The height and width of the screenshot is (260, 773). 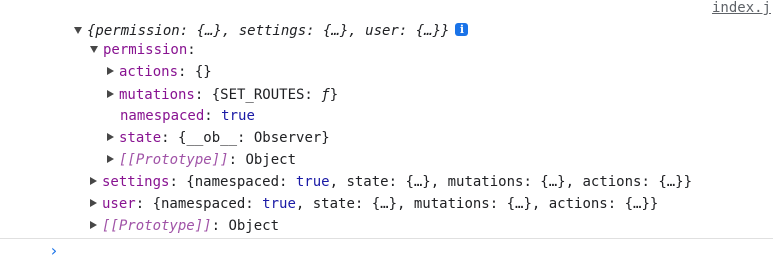 I want to click on user-namespaced-value: true, so click(x=279, y=204).